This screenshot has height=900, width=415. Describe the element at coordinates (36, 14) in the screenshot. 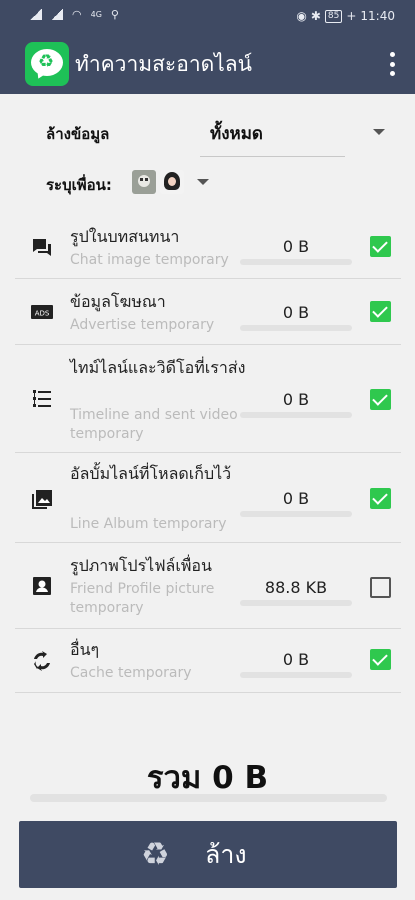

I see `signal-icon` at that location.